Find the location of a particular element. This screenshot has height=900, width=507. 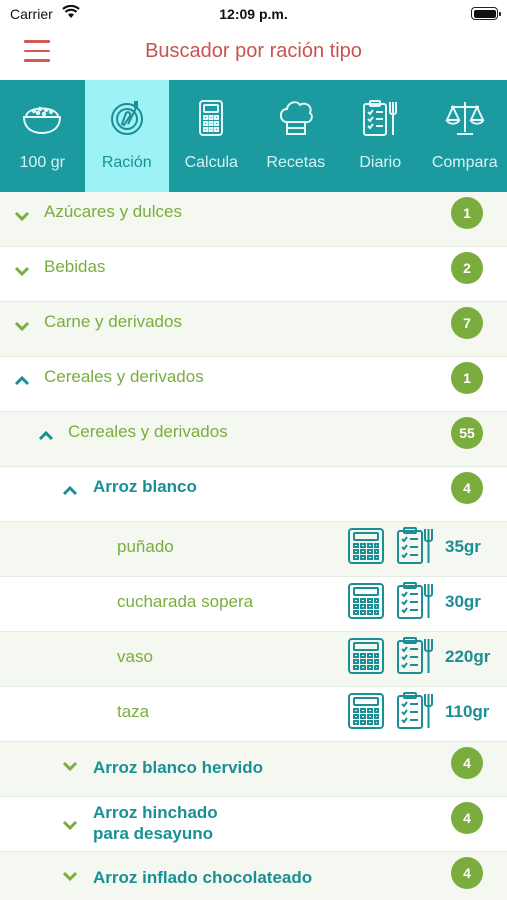

count-badge: 2 is located at coordinates (467, 268).